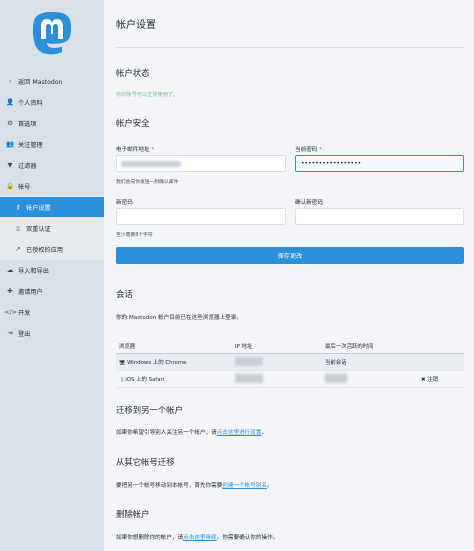  What do you see at coordinates (441, 379) in the screenshot?
I see `action-cell: ✖ 注销` at bounding box center [441, 379].